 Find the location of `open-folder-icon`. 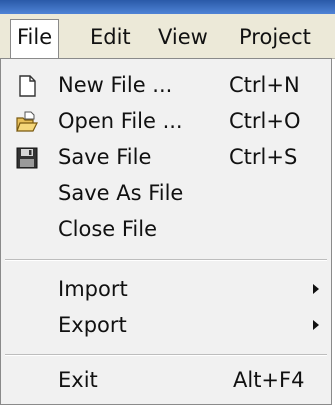

open-folder-icon is located at coordinates (27, 122).